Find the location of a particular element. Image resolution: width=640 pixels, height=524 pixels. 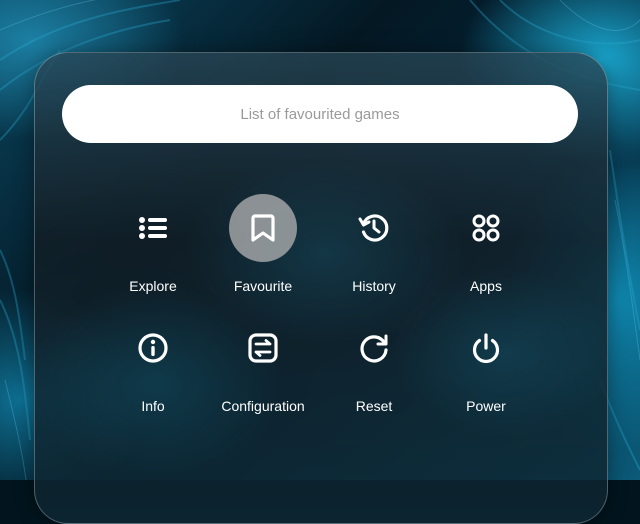

search-bar: List of favourited games is located at coordinates (320, 114).